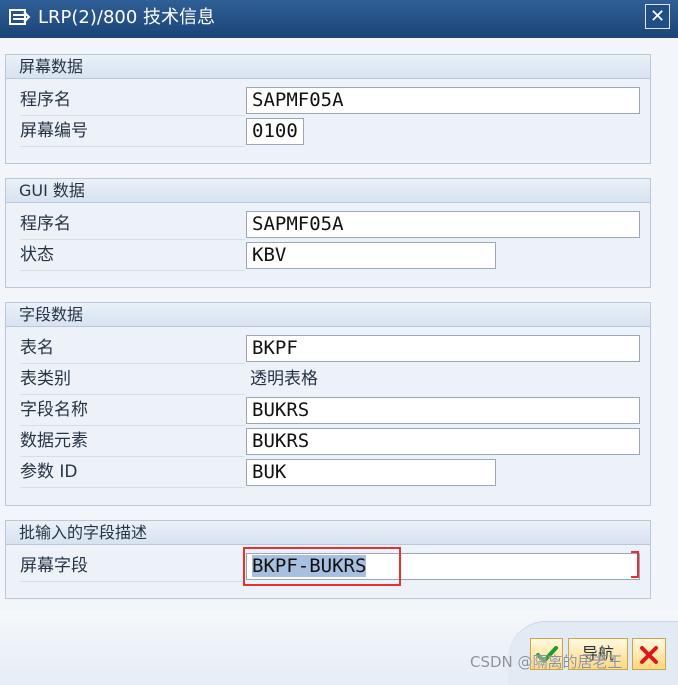  I want to click on technical-info-icon, so click(20, 18).